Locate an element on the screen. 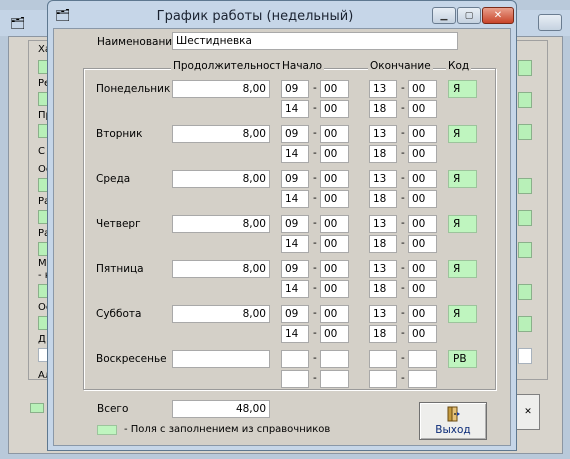  maximize-button: ▢ is located at coordinates (469, 15).